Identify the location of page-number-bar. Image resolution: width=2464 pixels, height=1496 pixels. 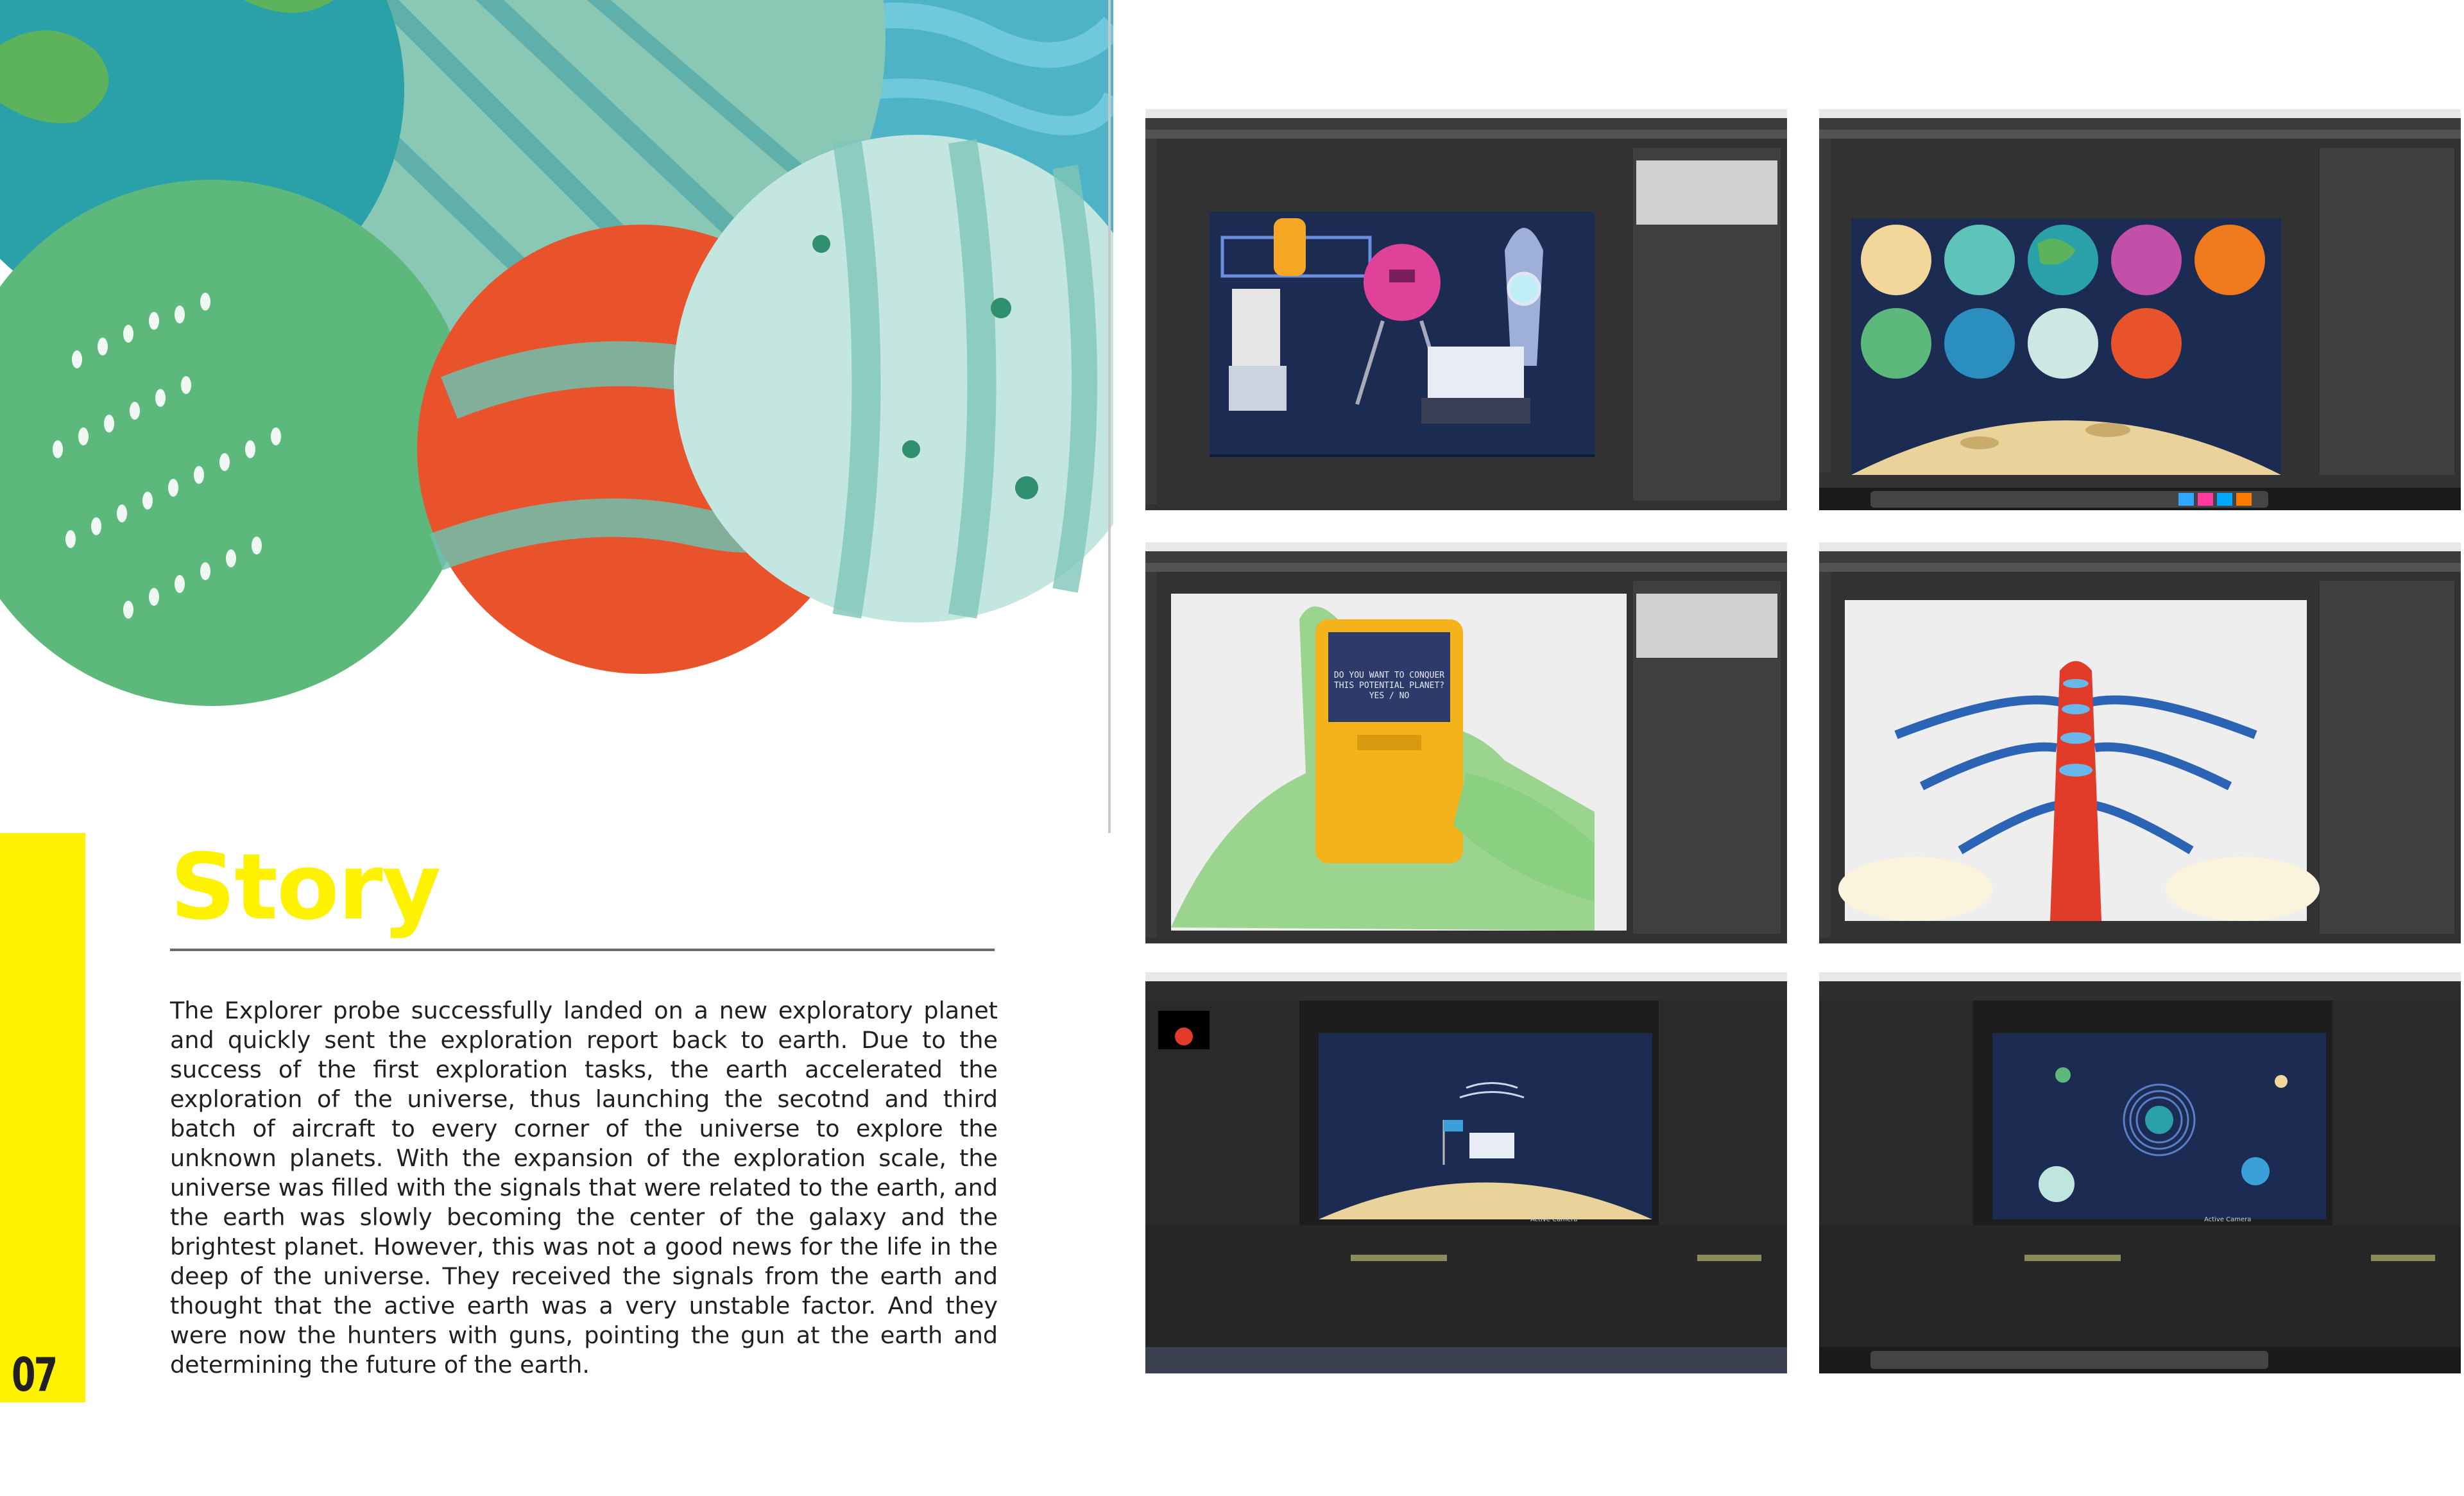
(42, 1117).